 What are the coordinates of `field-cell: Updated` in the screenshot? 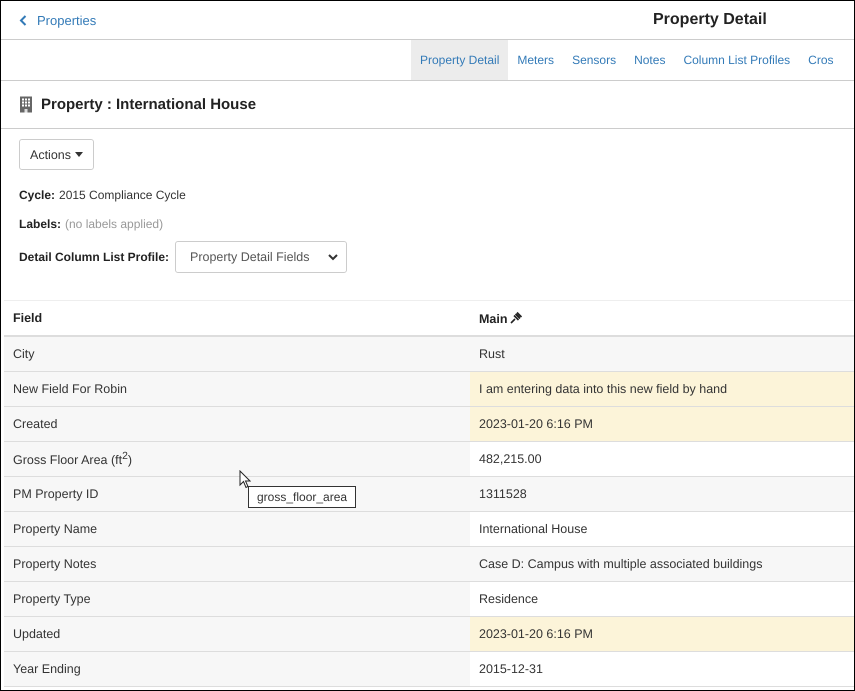 It's located at (237, 634).